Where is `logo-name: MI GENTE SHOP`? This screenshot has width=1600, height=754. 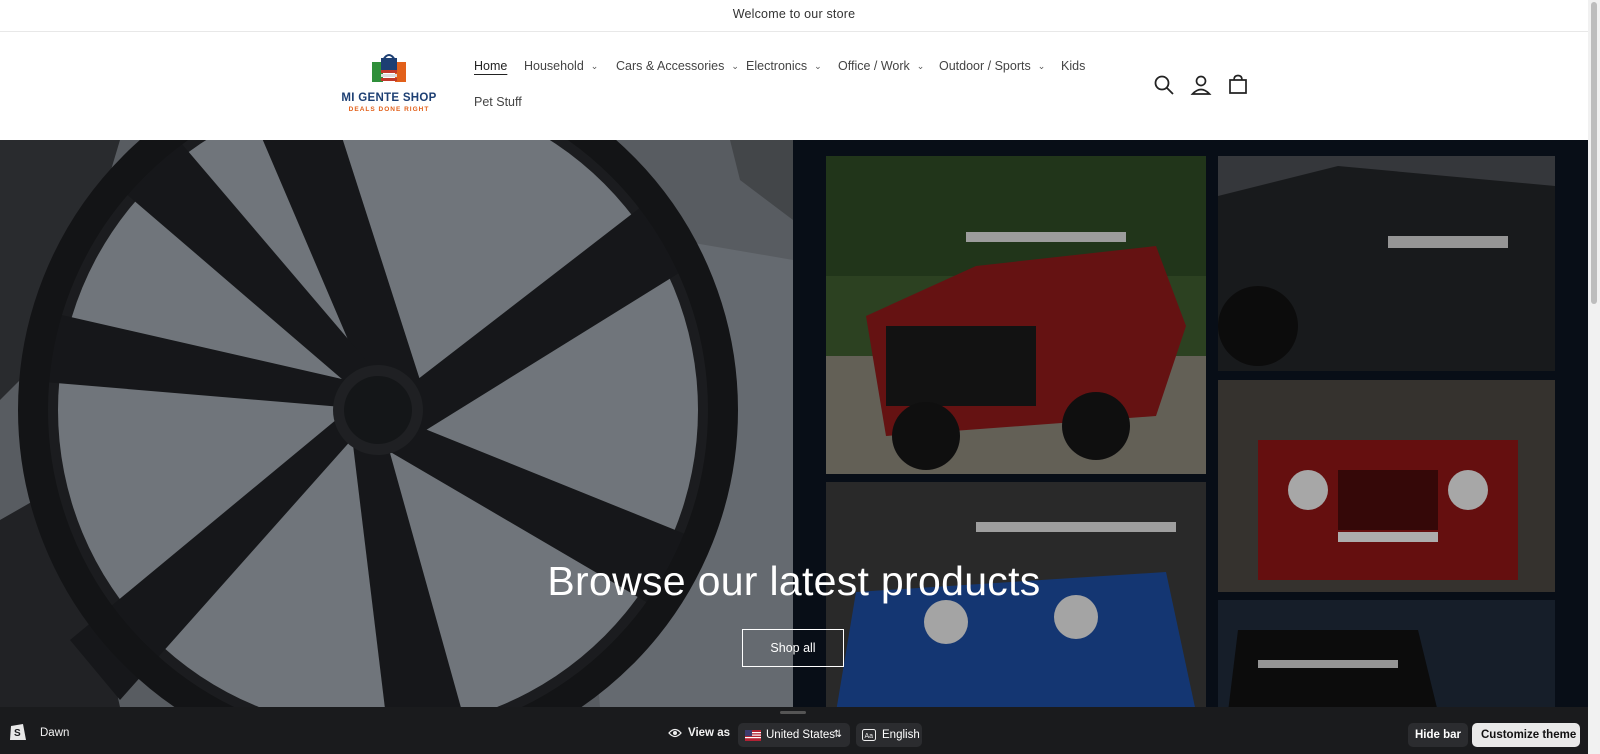 logo-name: MI GENTE SHOP is located at coordinates (389, 98).